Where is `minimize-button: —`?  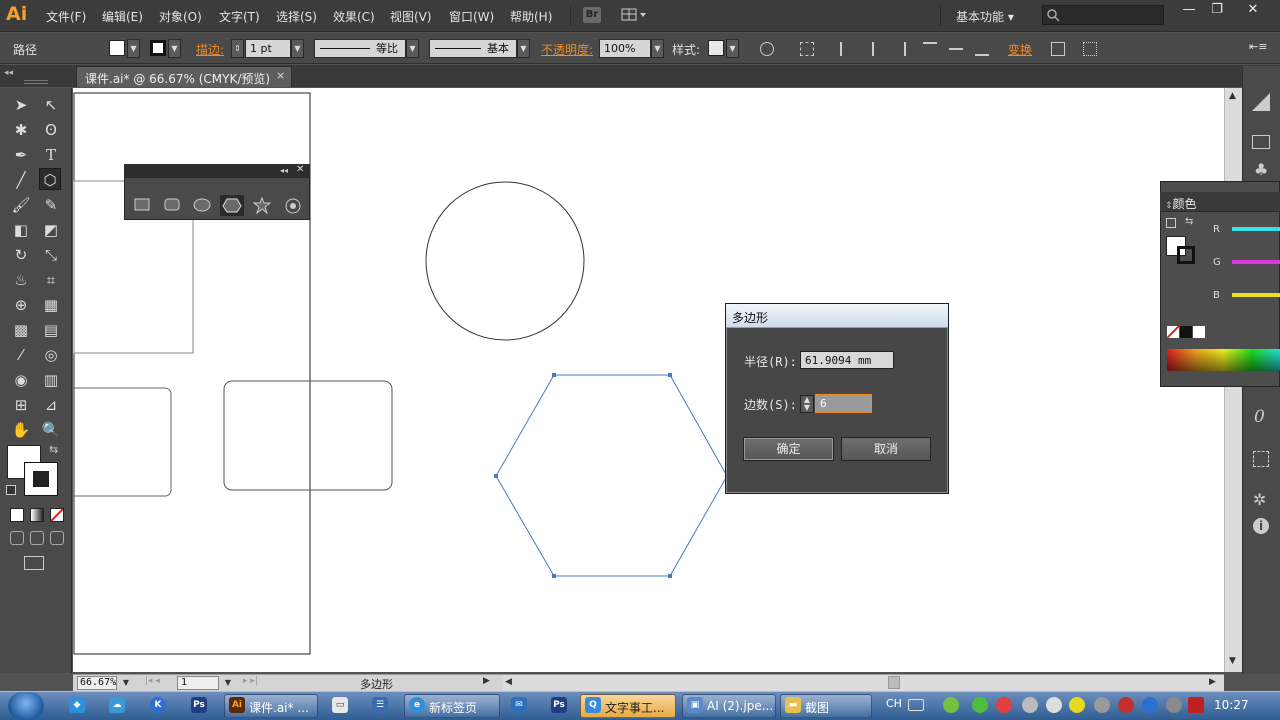
minimize-button: — is located at coordinates (1189, 10).